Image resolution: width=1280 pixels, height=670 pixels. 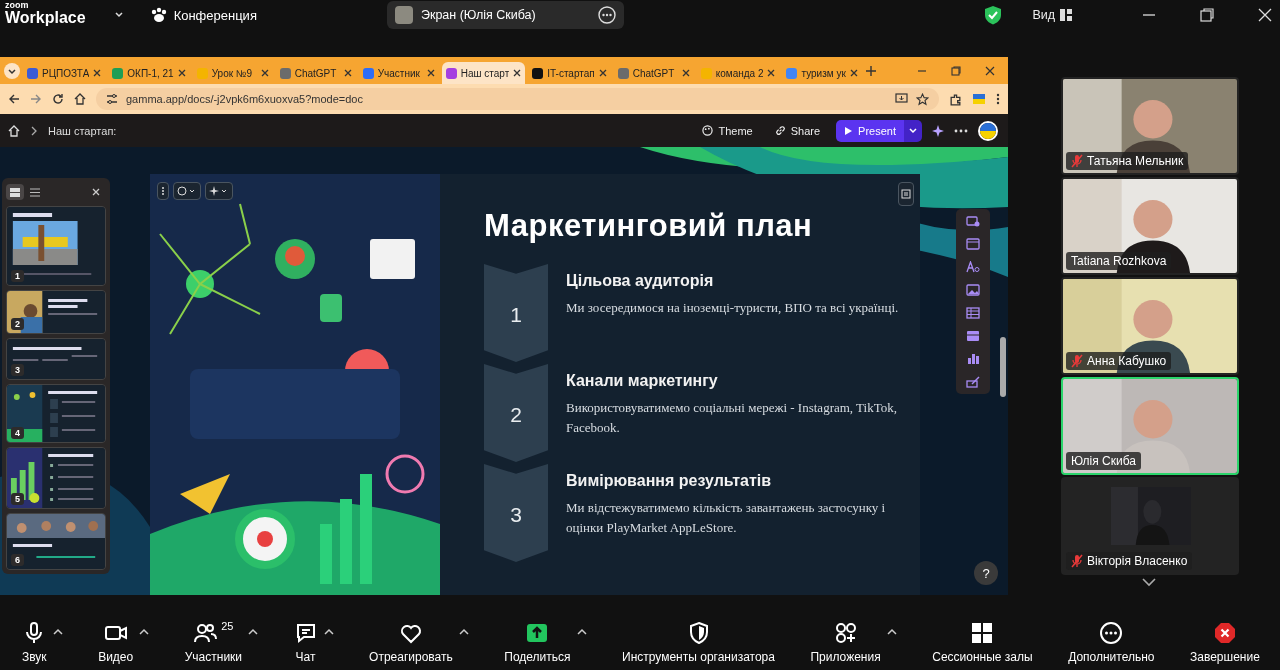 I want to click on toolbar-button: Звук, so click(x=34, y=642).